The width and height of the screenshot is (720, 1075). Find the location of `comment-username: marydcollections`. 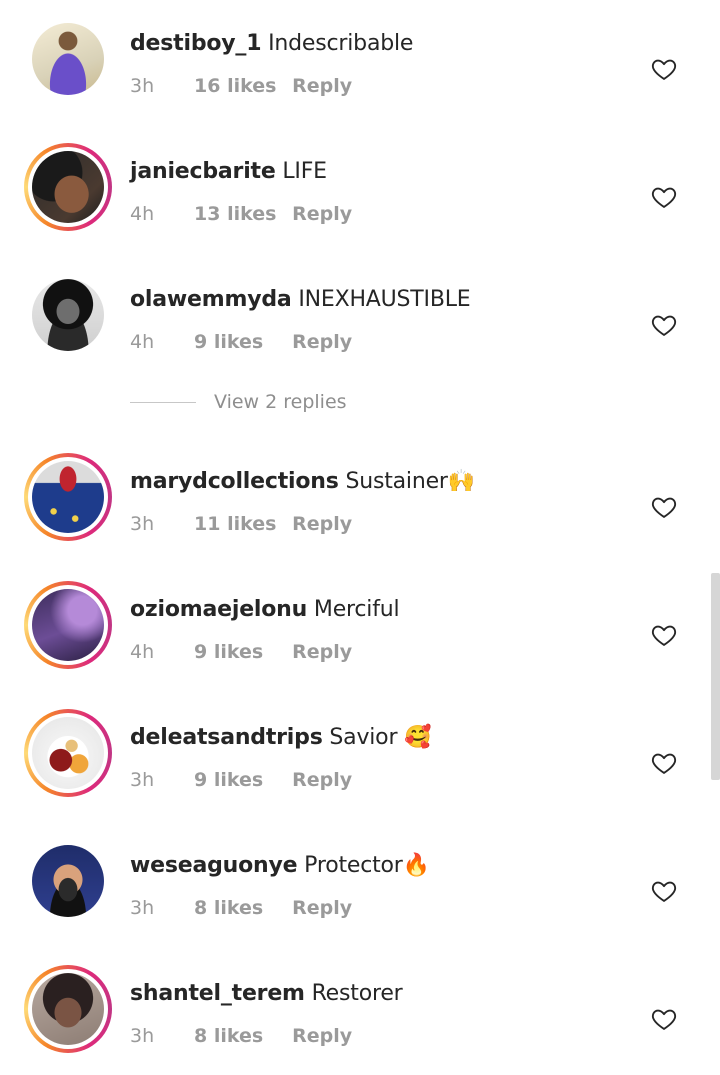

comment-username: marydcollections is located at coordinates (234, 481).